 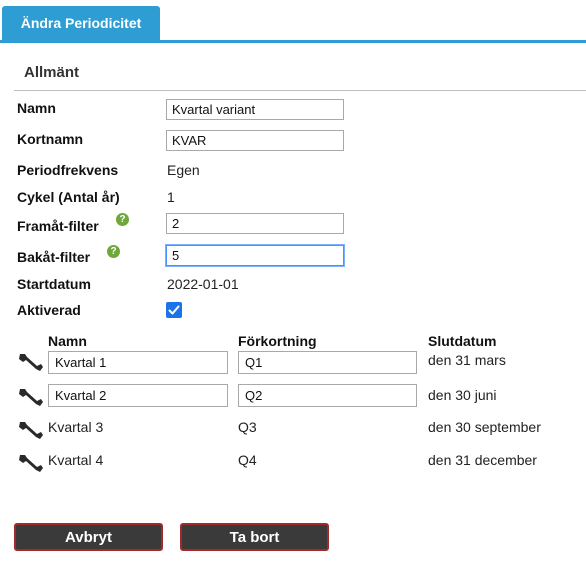 I want to click on column-header-name: Namn, so click(x=67, y=341).